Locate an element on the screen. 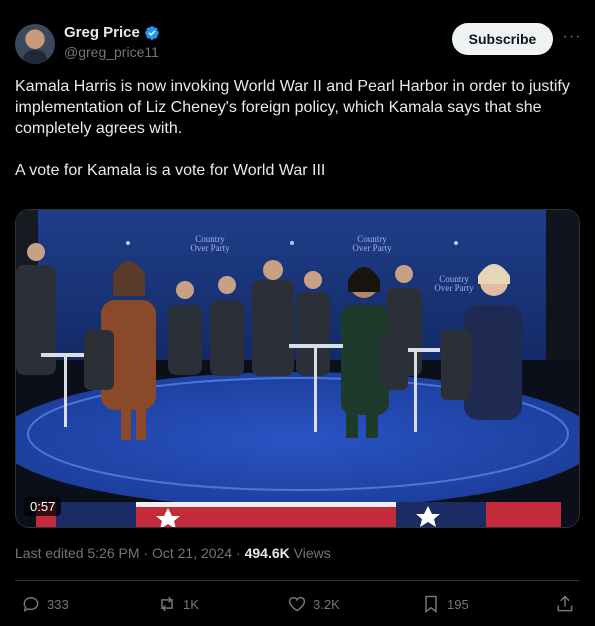 The height and width of the screenshot is (626, 595). bookmark-button: 195 is located at coordinates (445, 604).